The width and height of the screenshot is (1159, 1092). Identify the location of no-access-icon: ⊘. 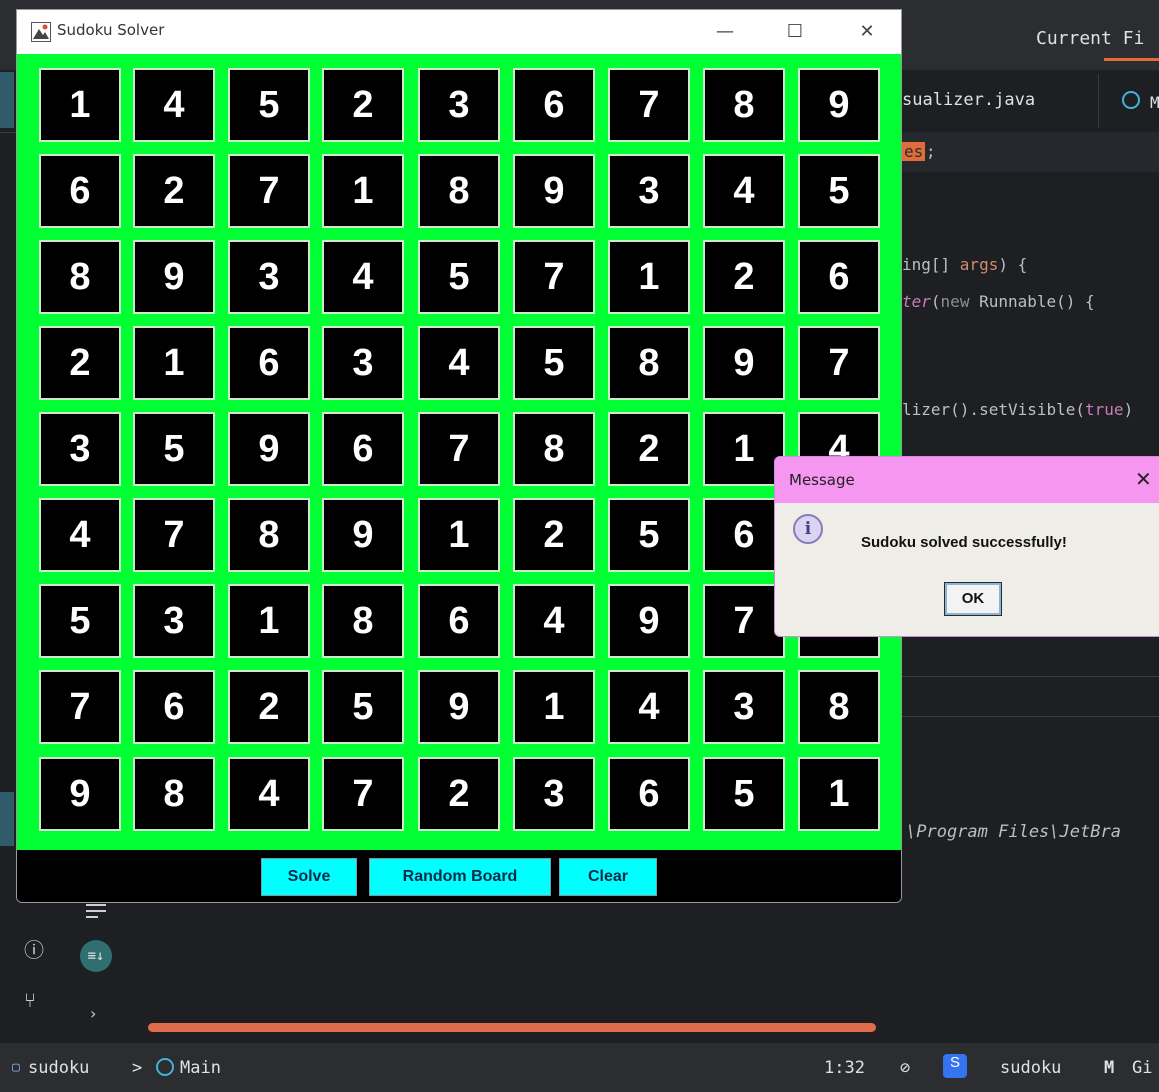
(905, 1068).